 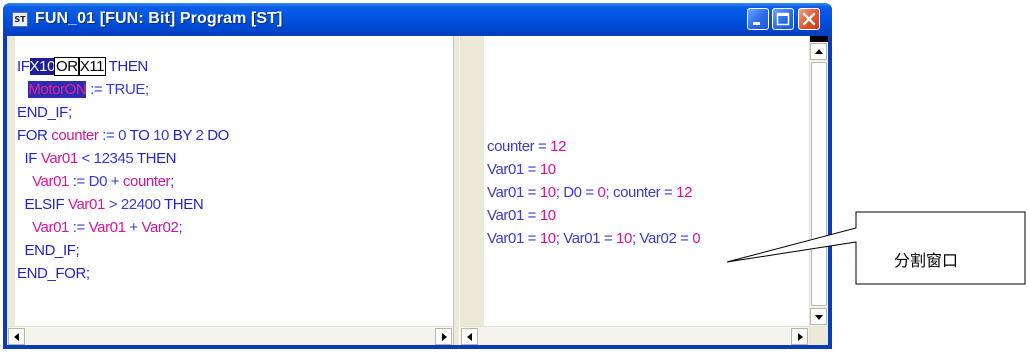 I want to click on close-icon, so click(x=809, y=19).